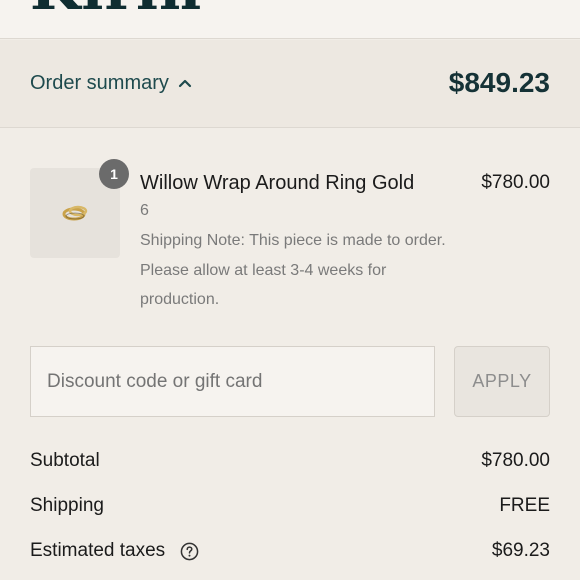  What do you see at coordinates (277, 183) in the screenshot?
I see `product-name: Willow Wrap Around Ring Gold` at bounding box center [277, 183].